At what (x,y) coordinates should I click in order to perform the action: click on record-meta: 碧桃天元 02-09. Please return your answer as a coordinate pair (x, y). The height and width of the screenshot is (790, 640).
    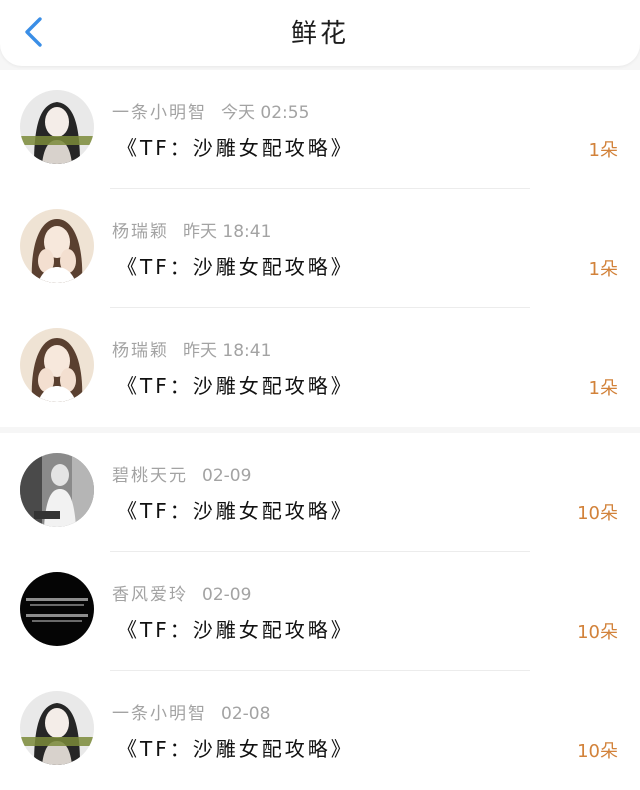
    Looking at the image, I should click on (181, 473).